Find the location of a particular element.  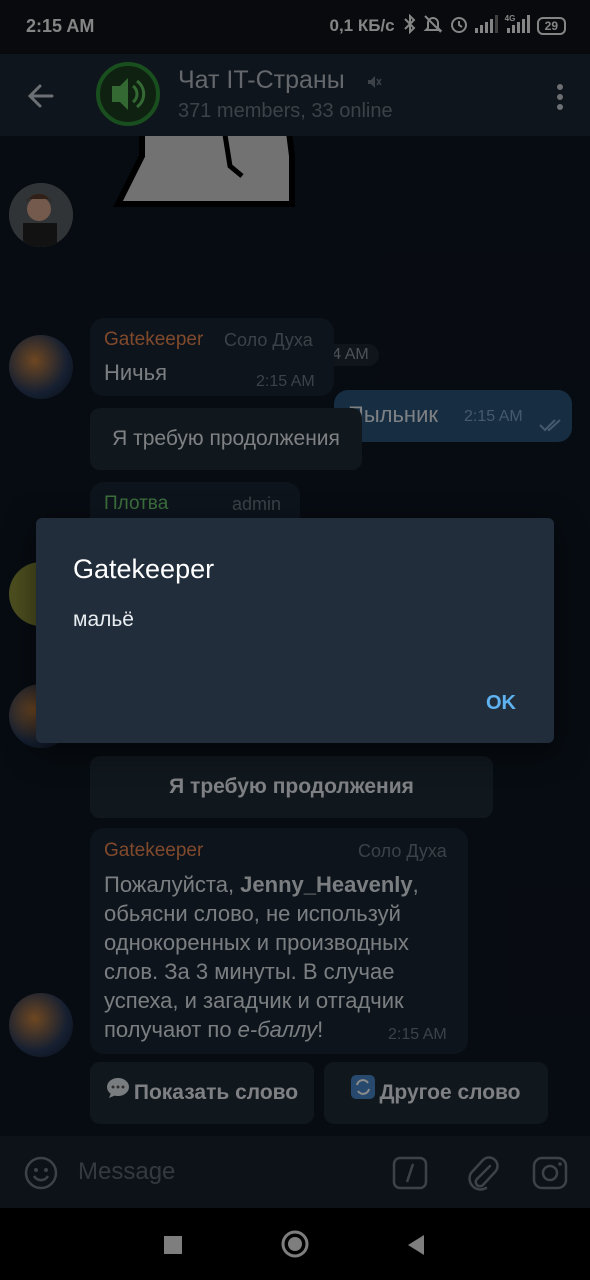

dialog-title: Gatekeeper is located at coordinates (144, 569).